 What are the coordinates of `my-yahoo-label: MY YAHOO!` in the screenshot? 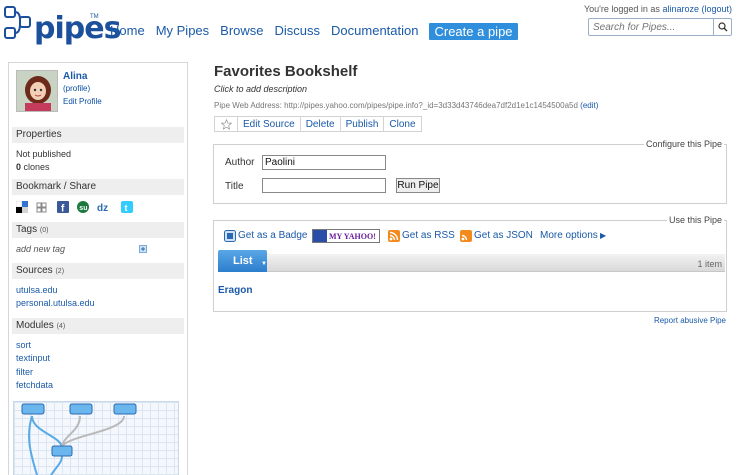 It's located at (352, 236).